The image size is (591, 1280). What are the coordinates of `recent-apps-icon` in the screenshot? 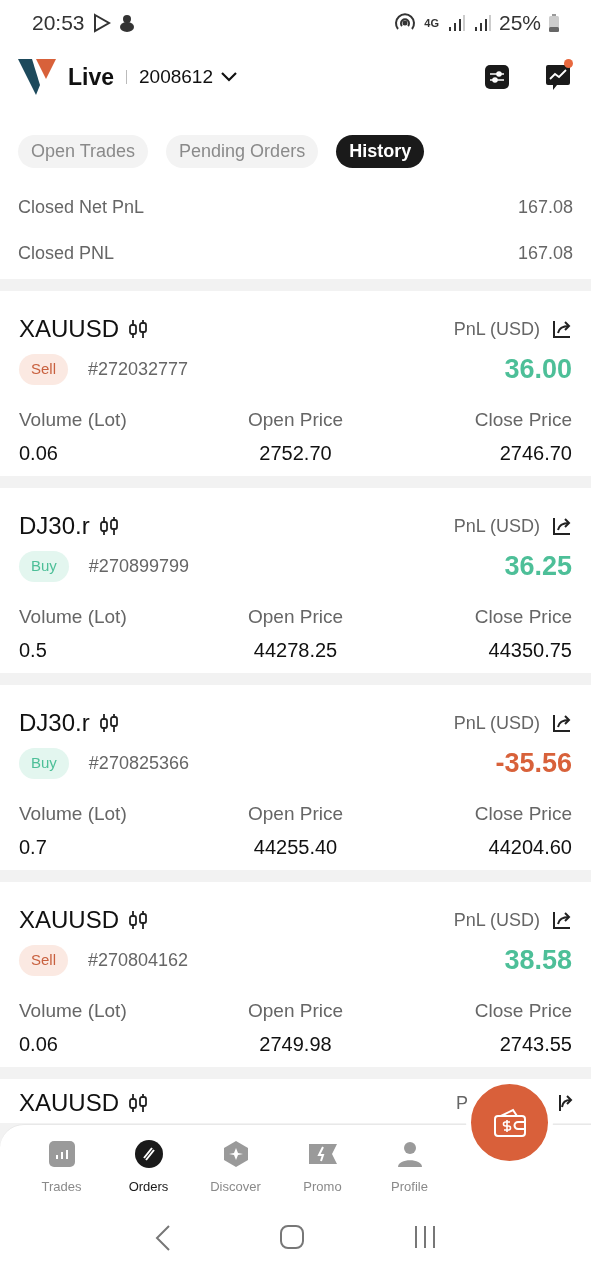 It's located at (424, 1236).